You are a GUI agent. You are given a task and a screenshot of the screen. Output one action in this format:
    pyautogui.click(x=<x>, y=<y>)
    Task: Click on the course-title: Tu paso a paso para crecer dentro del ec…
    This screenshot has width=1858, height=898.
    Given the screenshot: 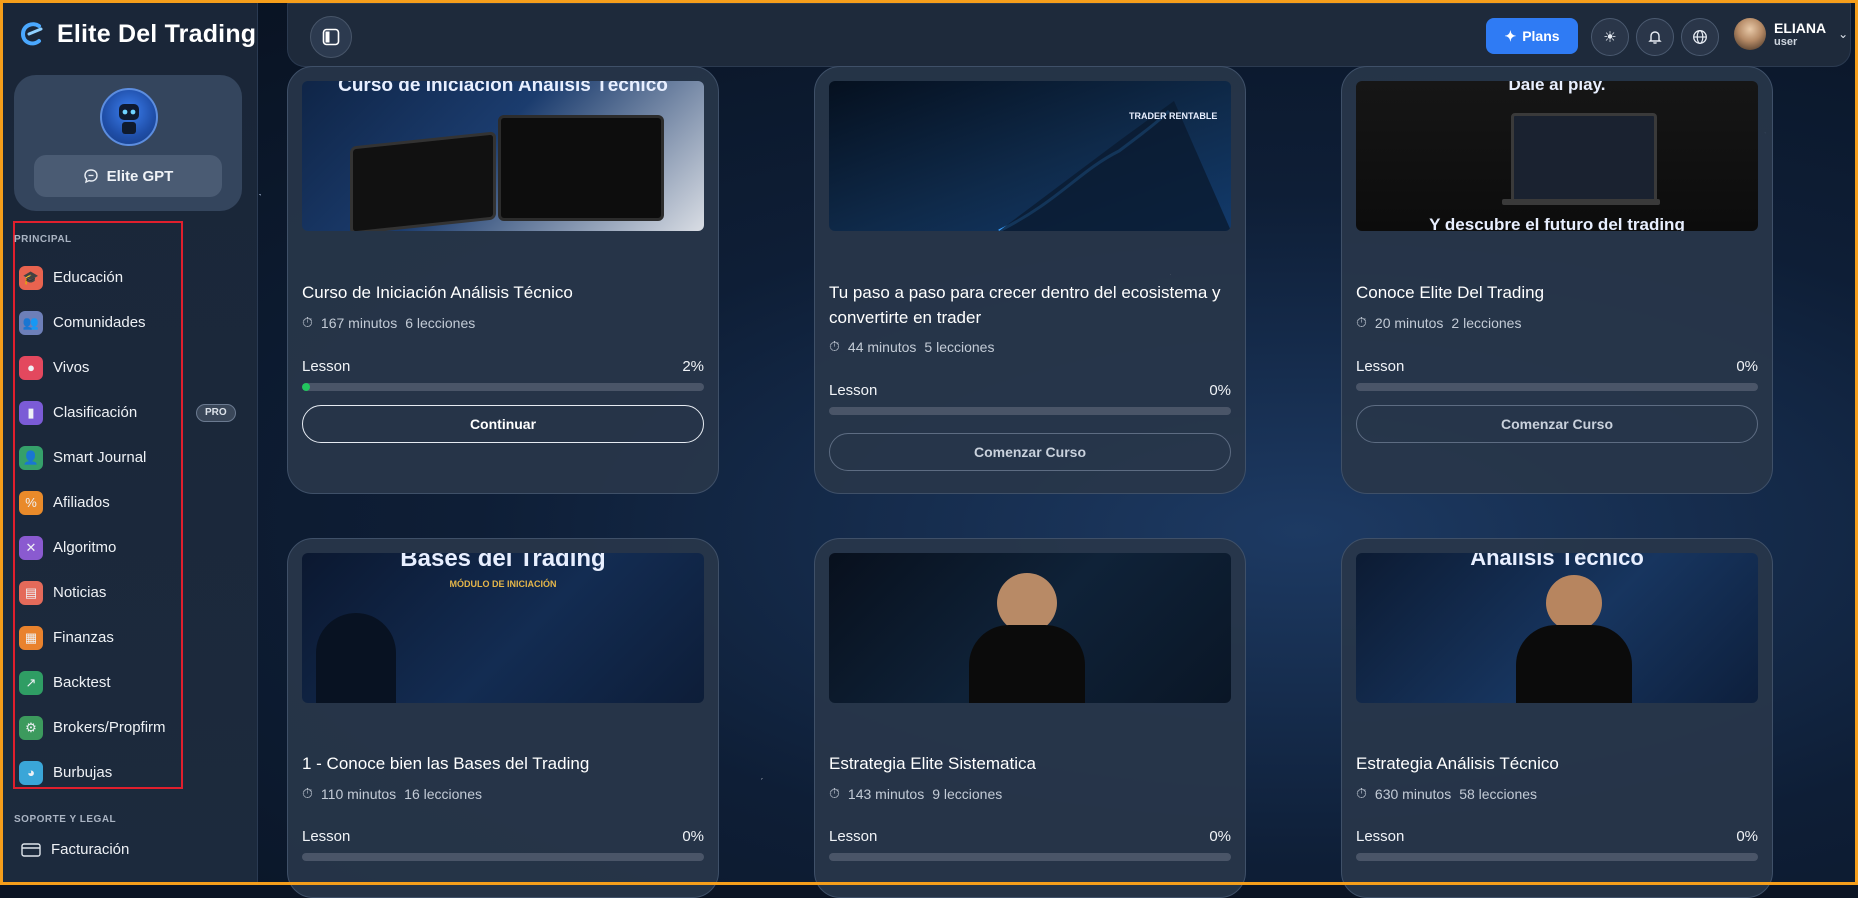 What is the action you would take?
    pyautogui.click(x=1025, y=305)
    